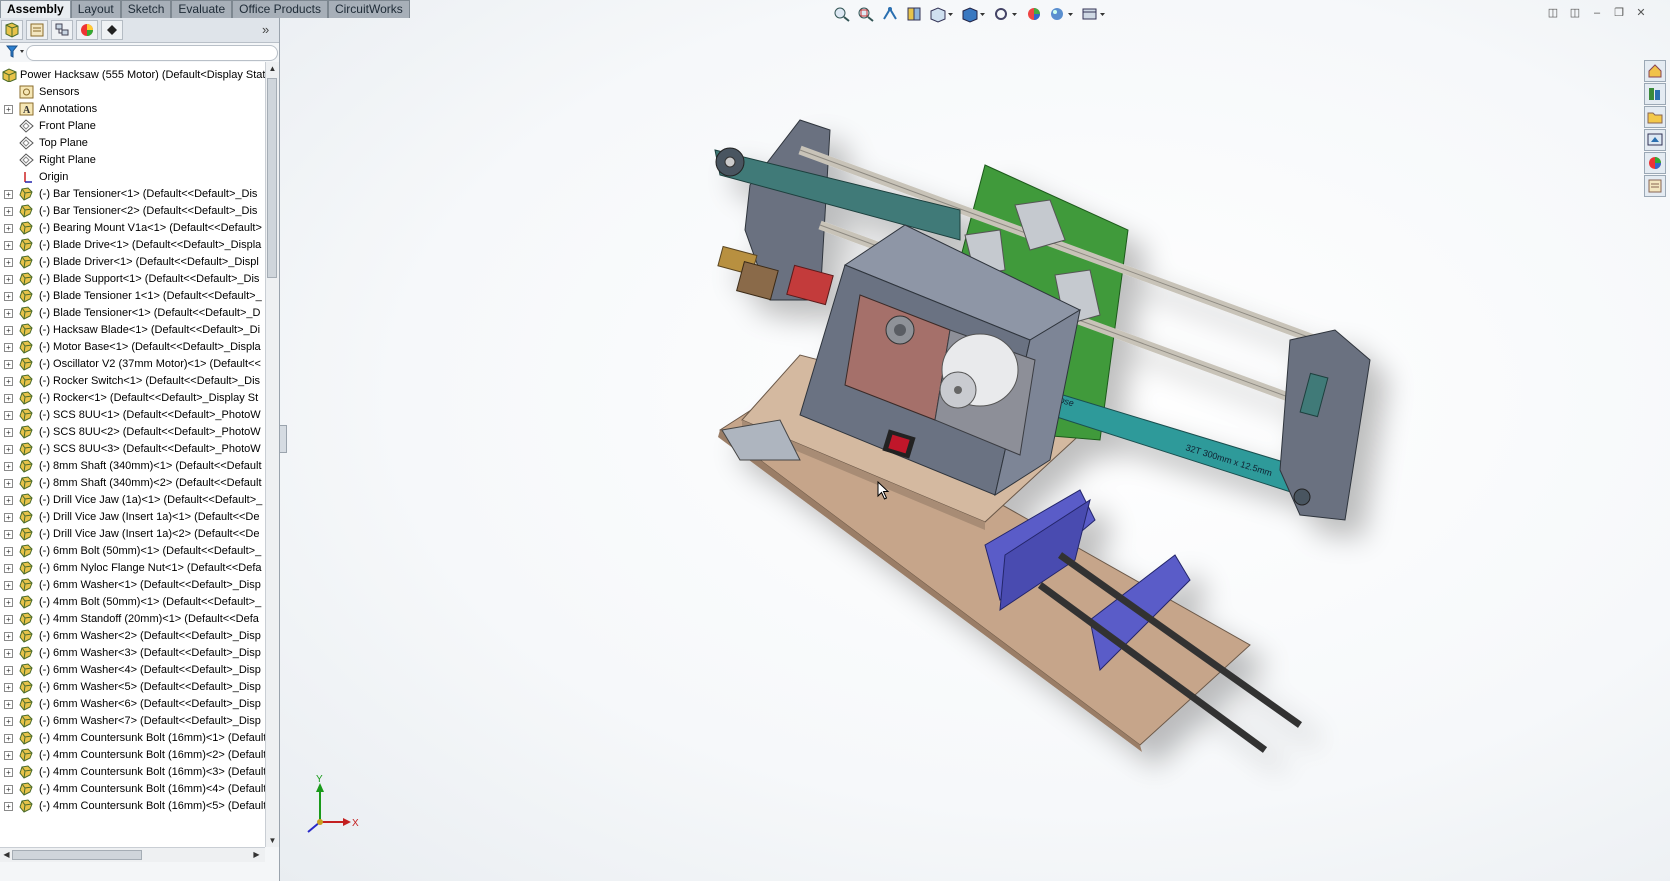 The image size is (1670, 881). Describe the element at coordinates (35, 9) in the screenshot. I see `tab-assembly: Assembly` at that location.